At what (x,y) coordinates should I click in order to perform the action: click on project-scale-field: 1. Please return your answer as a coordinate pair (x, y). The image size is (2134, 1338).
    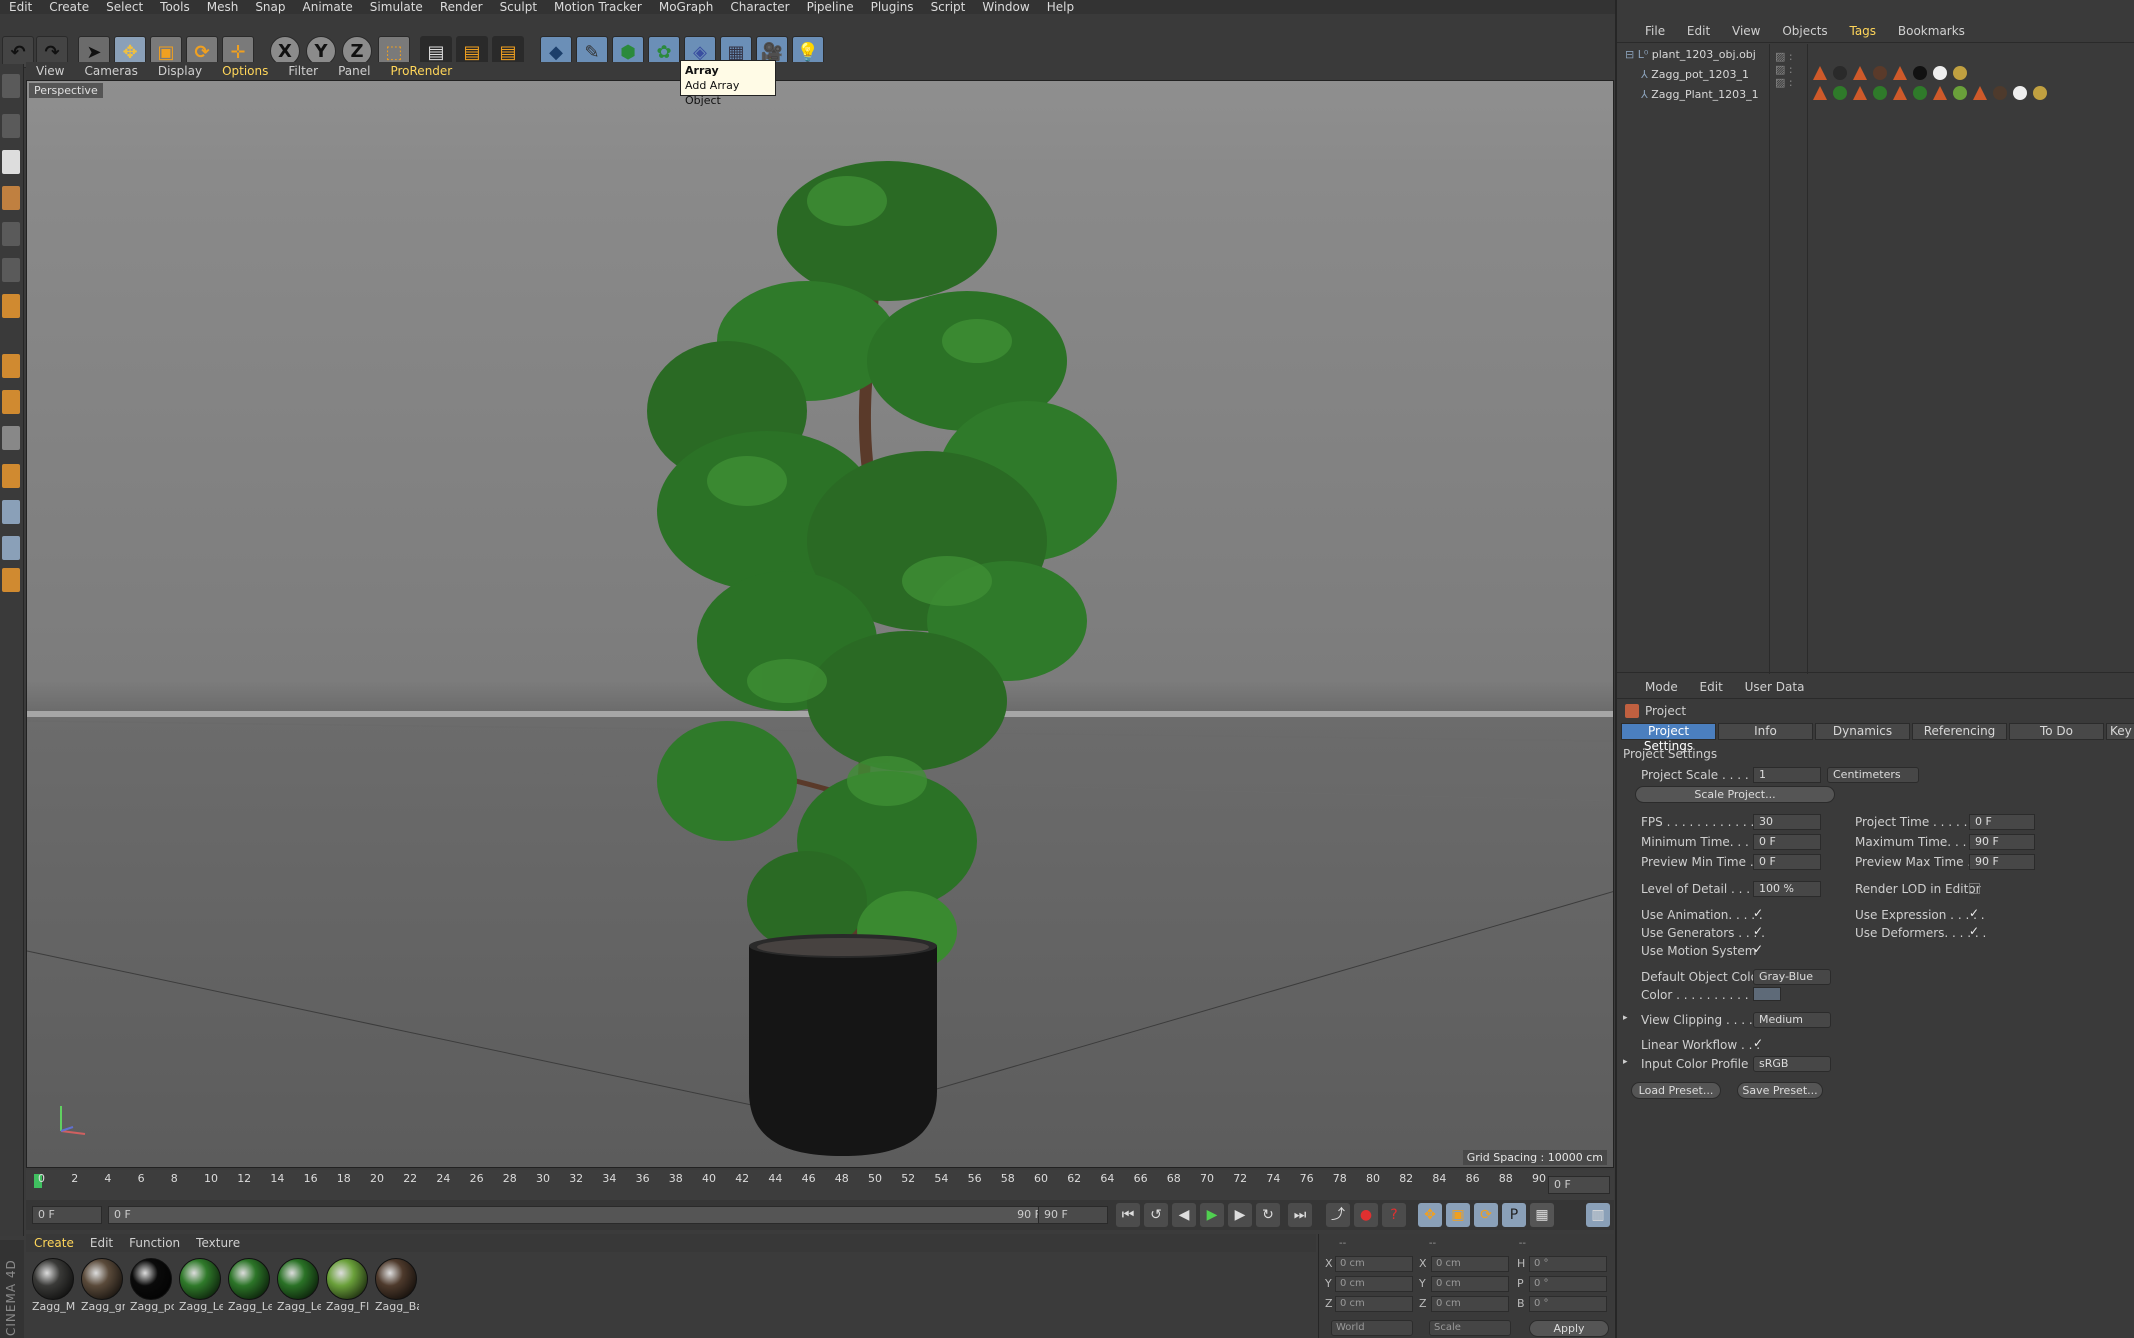
    Looking at the image, I should click on (1787, 775).